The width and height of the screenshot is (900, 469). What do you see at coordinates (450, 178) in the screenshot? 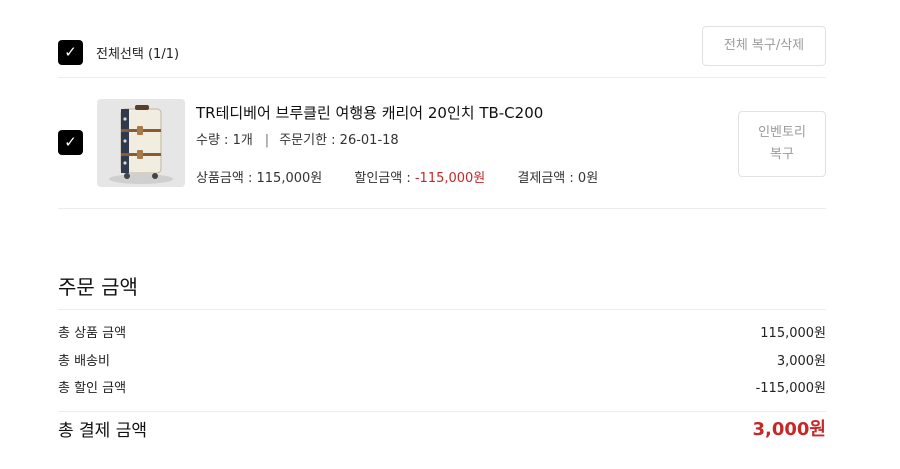
I see `discount-value: -115,000원` at bounding box center [450, 178].